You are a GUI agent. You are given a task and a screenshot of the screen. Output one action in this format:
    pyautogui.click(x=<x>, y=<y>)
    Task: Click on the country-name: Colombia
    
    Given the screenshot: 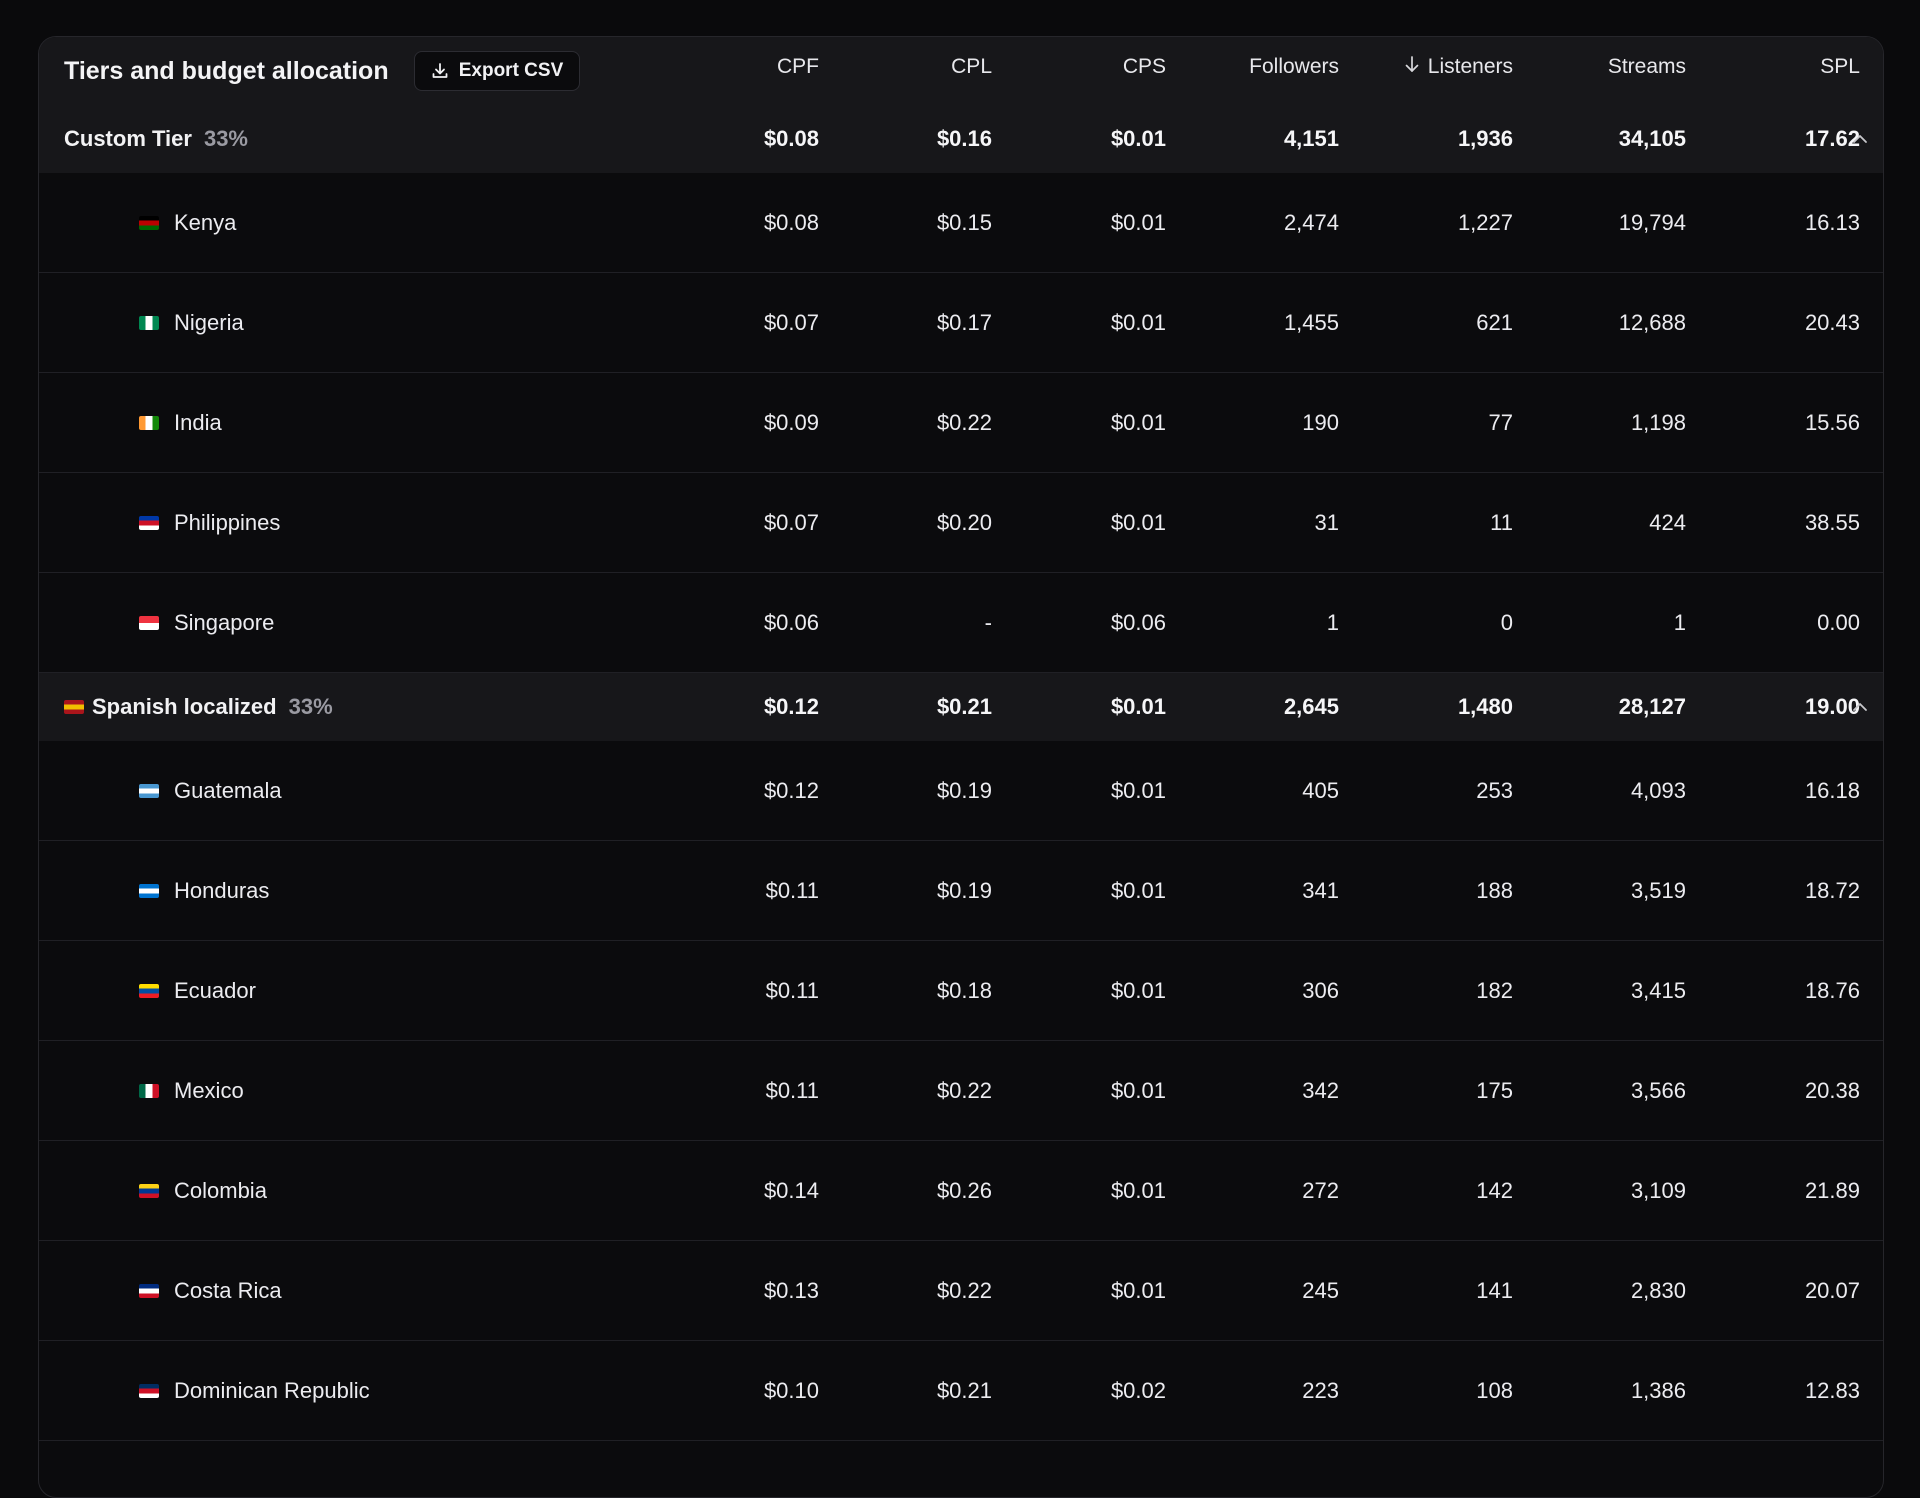 What is the action you would take?
    pyautogui.click(x=220, y=1190)
    